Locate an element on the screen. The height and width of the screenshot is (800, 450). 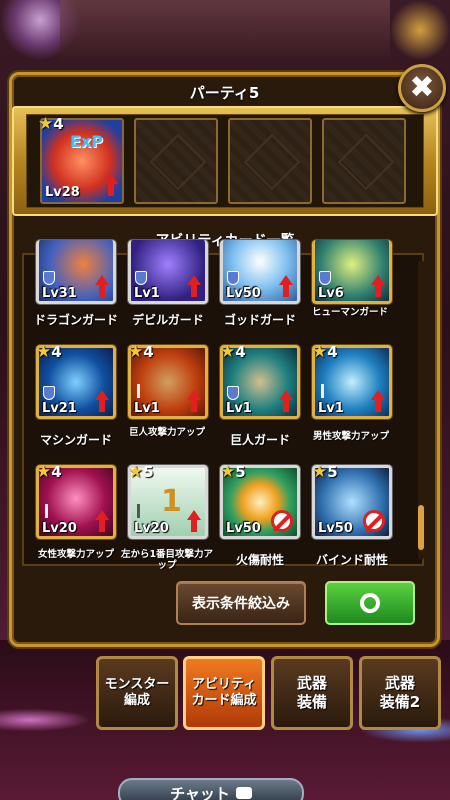
circle-ok-icon is located at coordinates (370, 603).